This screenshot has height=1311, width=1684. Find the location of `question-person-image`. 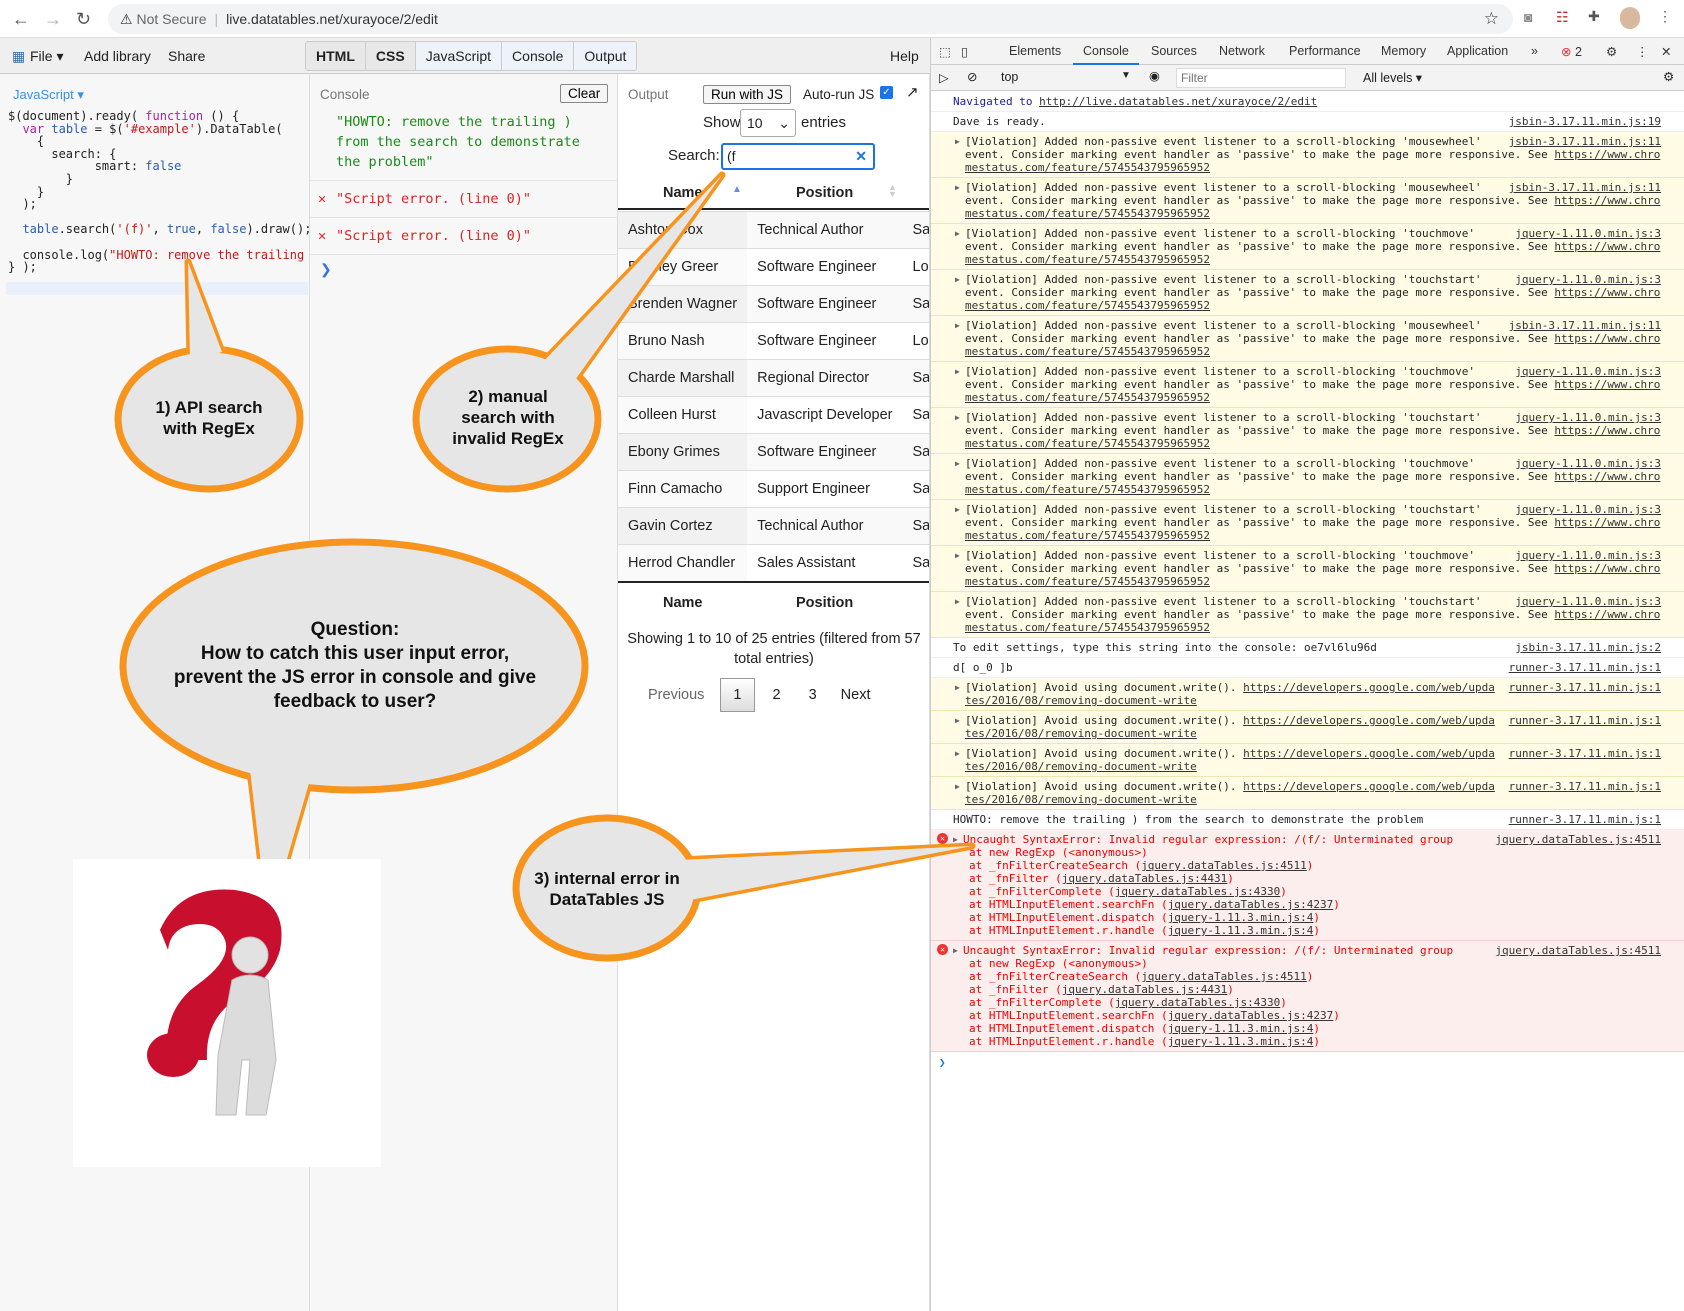

question-person-image is located at coordinates (227, 1013).